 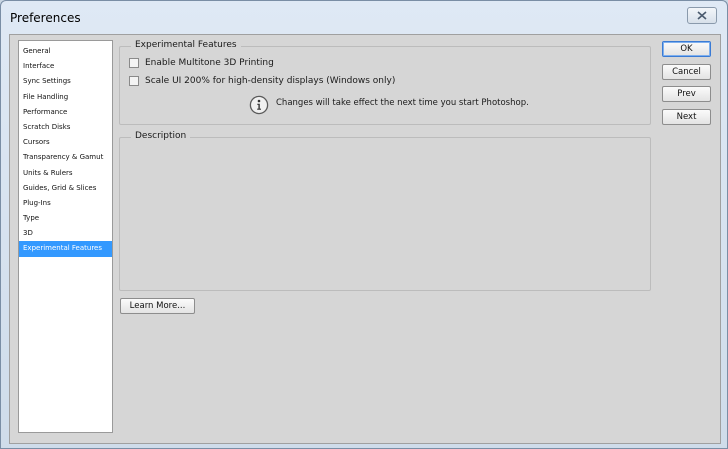 I want to click on sidebar-item-transparency-gamut: Transparency & Gamut, so click(x=65, y=157).